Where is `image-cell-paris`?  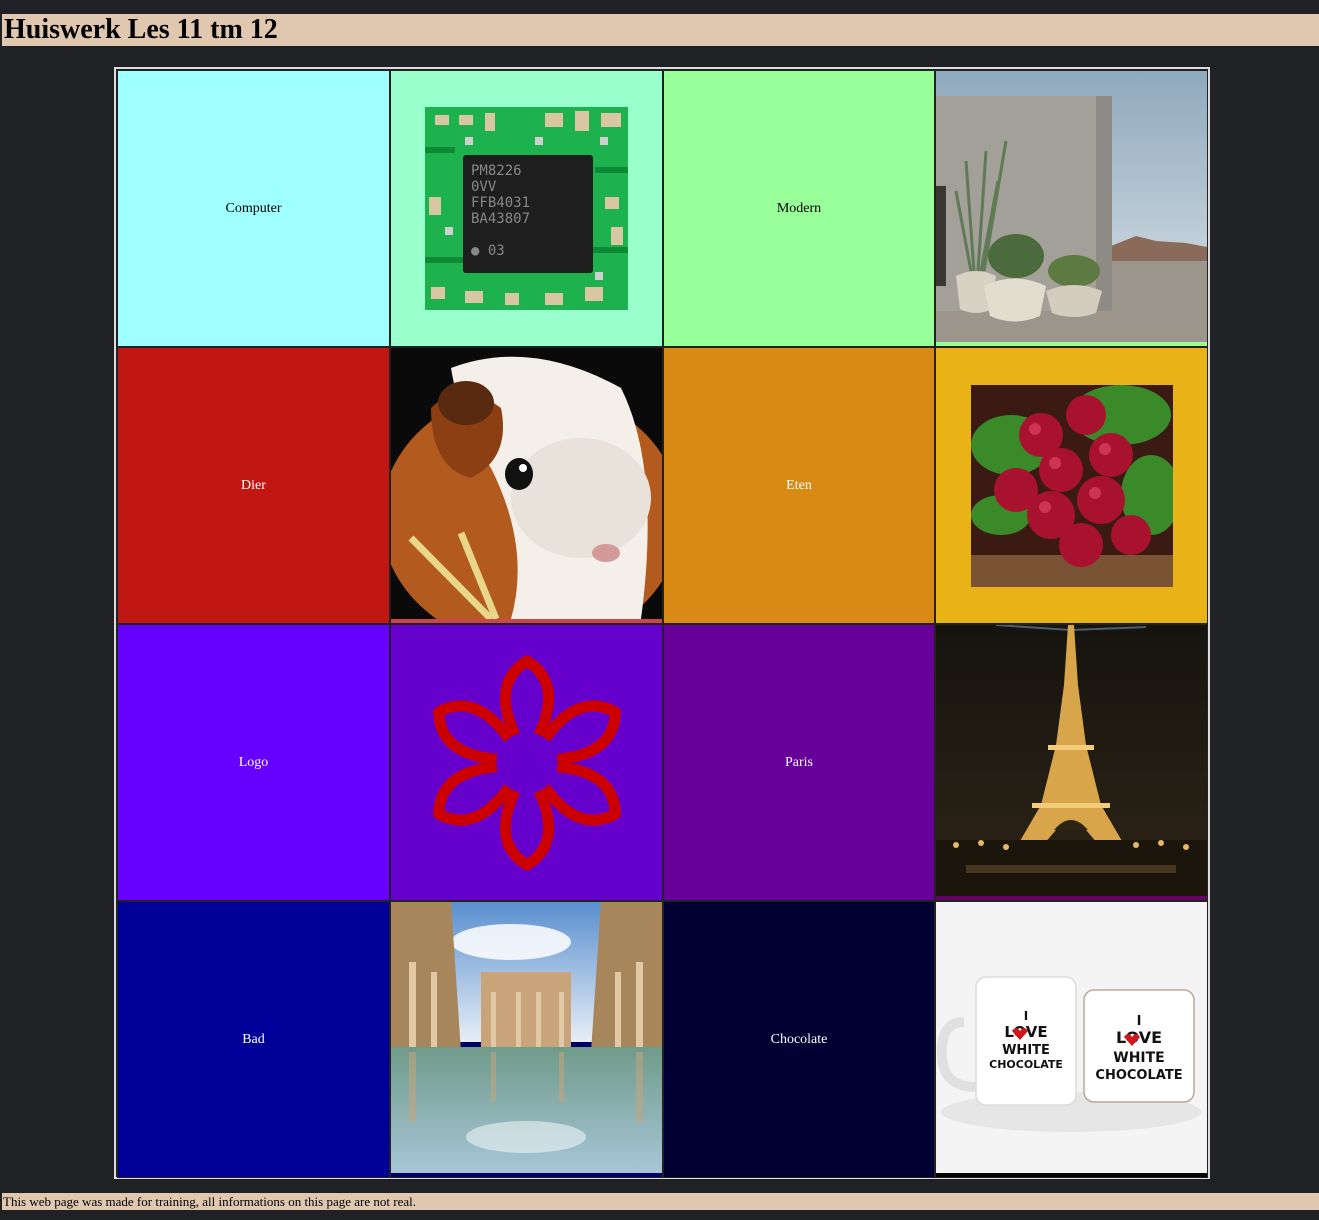
image-cell-paris is located at coordinates (1071, 762).